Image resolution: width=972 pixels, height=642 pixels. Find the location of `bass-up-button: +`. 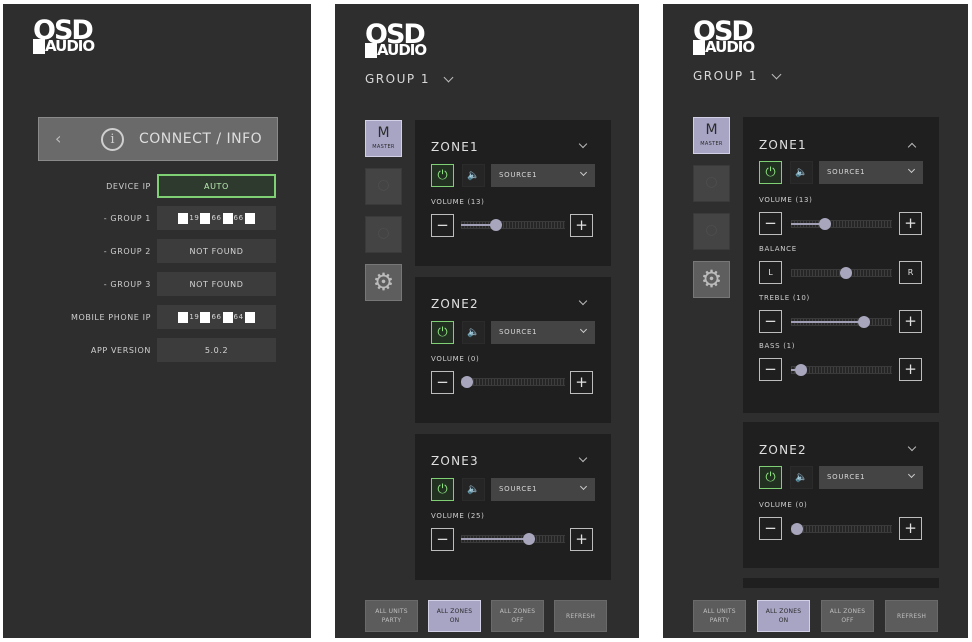

bass-up-button: + is located at coordinates (910, 369).